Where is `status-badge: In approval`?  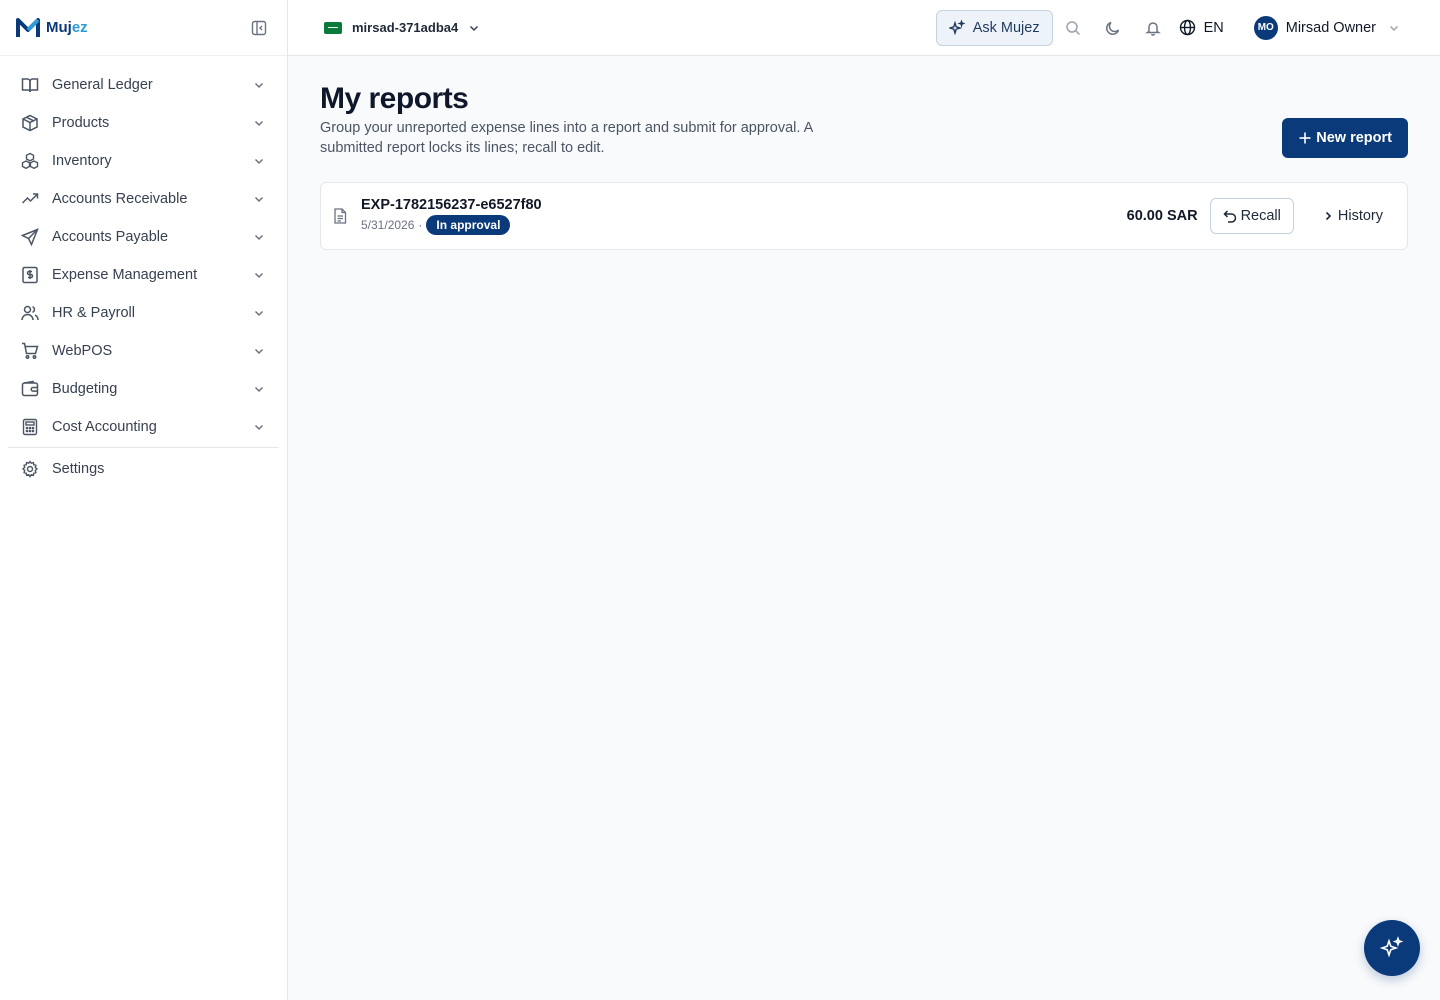
status-badge: In approval is located at coordinates (468, 225).